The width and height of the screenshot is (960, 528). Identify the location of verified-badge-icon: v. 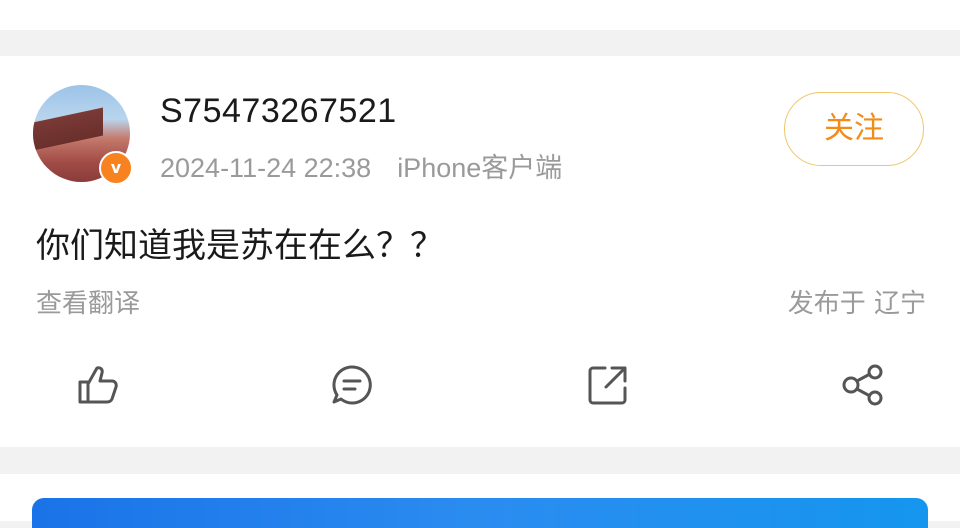
(116, 168).